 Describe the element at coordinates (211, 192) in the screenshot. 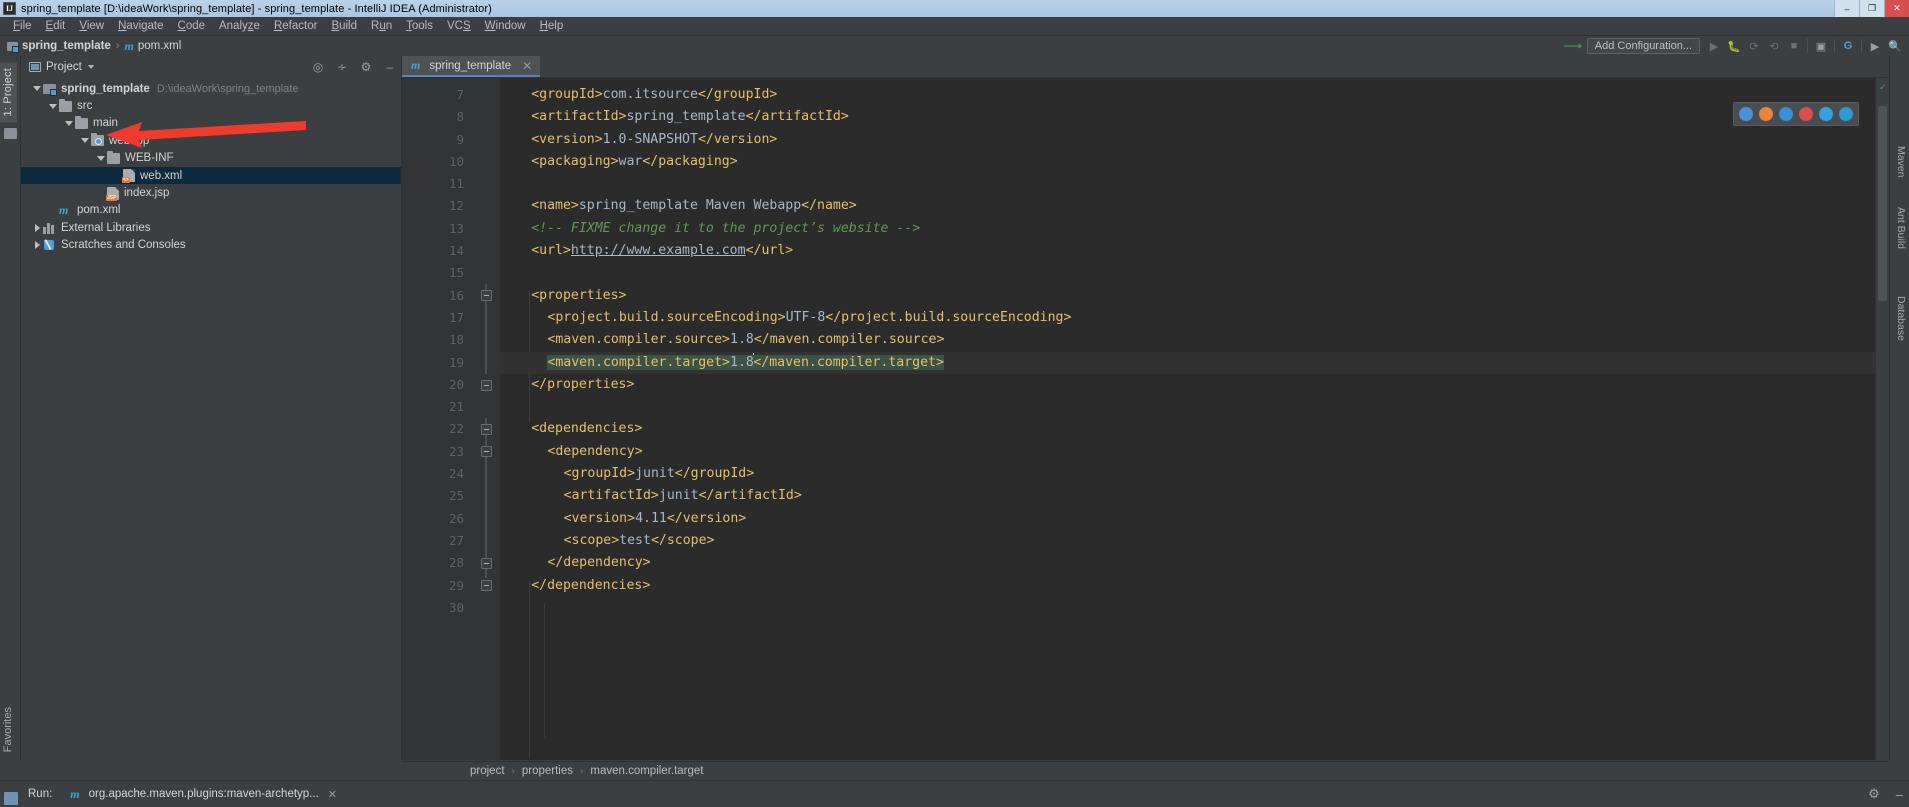

I see `tree-item-index-jsp: JSP index.jsp` at that location.